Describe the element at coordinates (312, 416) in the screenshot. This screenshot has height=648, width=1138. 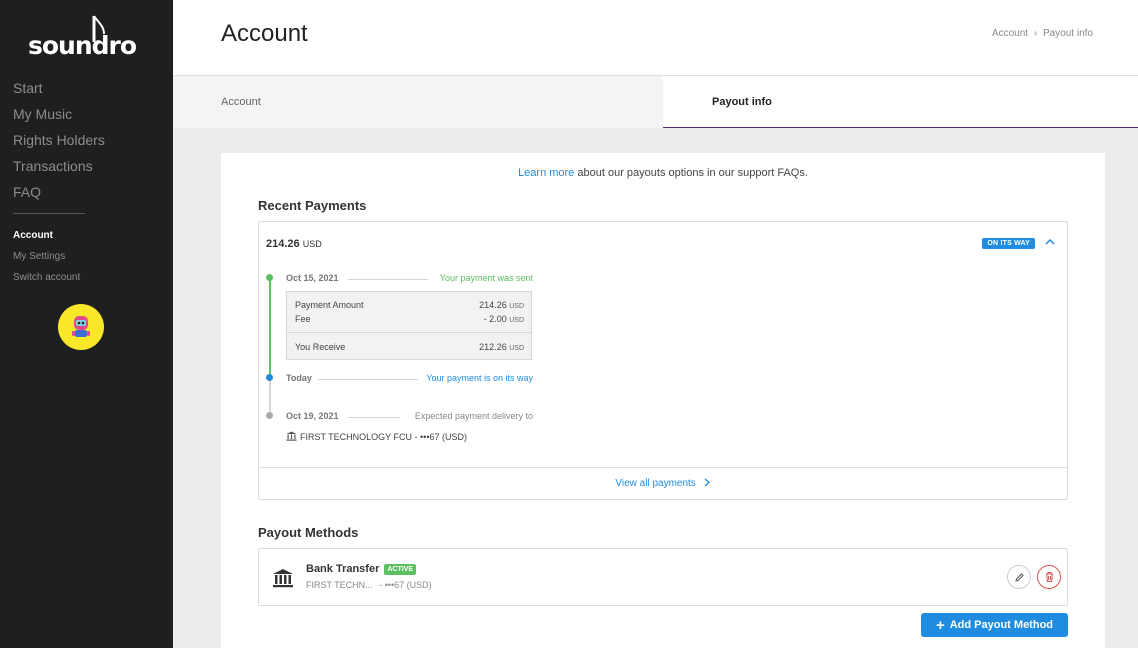
I see `timeline-date: Oct 19, 2021` at that location.